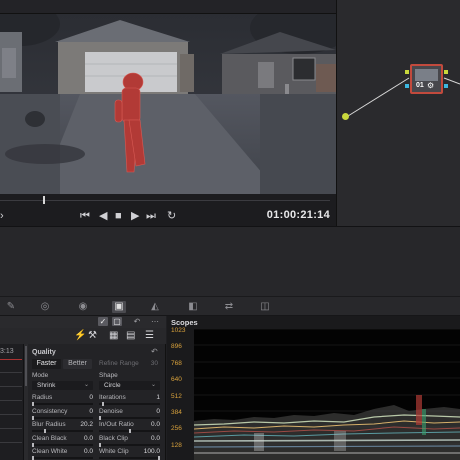 The width and height of the screenshot is (460, 460). Describe the element at coordinates (149, 411) in the screenshot. I see `param-right-value: 0` at that location.